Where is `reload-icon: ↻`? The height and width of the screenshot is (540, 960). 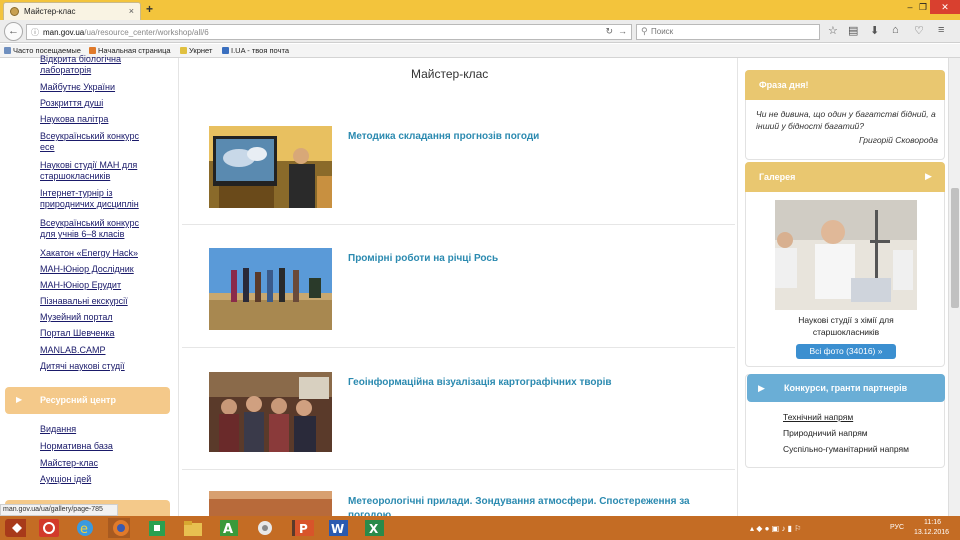 reload-icon: ↻ is located at coordinates (609, 31).